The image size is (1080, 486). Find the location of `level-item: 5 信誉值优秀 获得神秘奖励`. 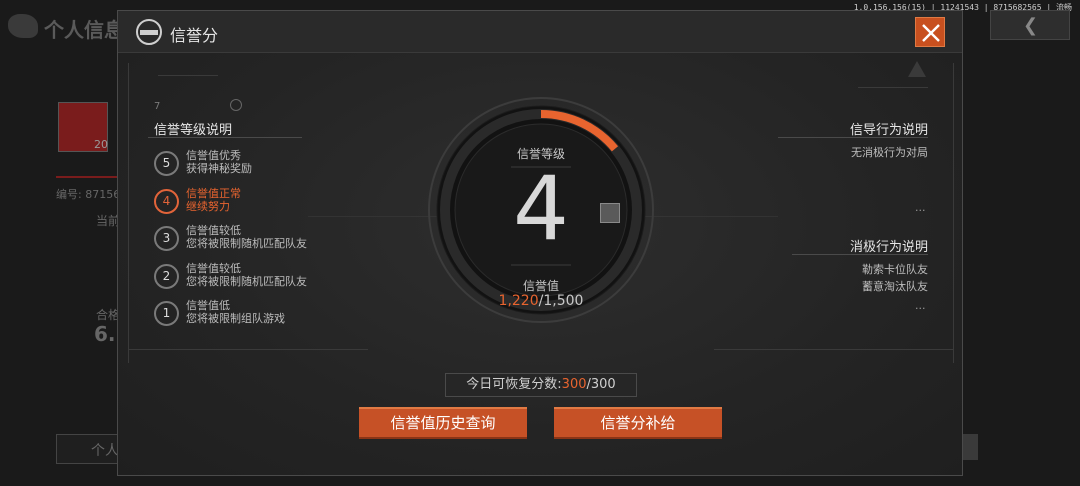

level-item: 5 信誉值优秀 获得神秘奖励 is located at coordinates (254, 168).